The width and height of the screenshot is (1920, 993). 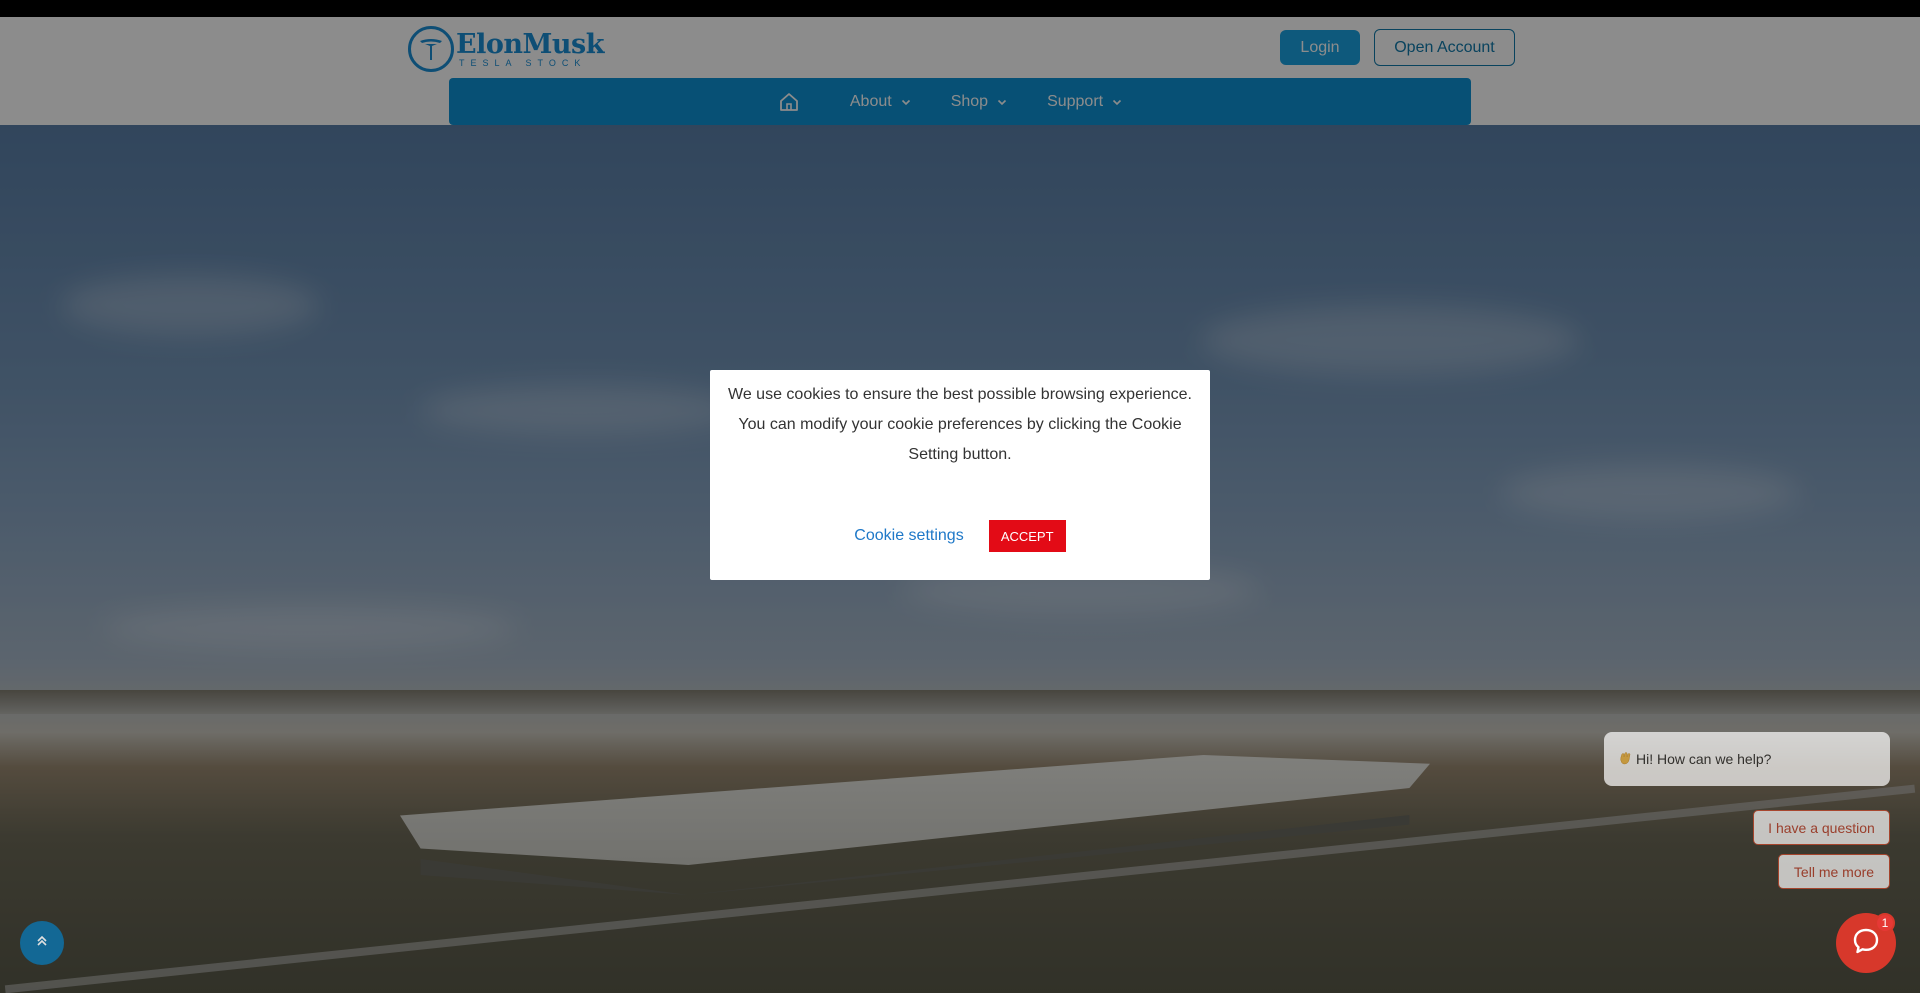 I want to click on double-chevron-up-icon, so click(x=42, y=943).